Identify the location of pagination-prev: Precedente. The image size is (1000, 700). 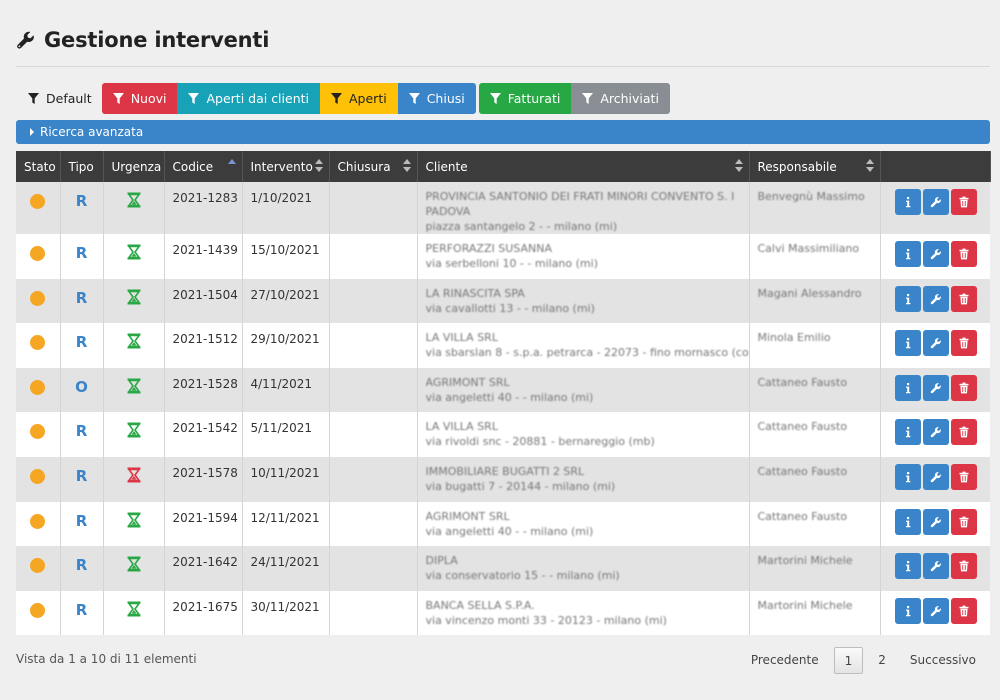
(785, 660).